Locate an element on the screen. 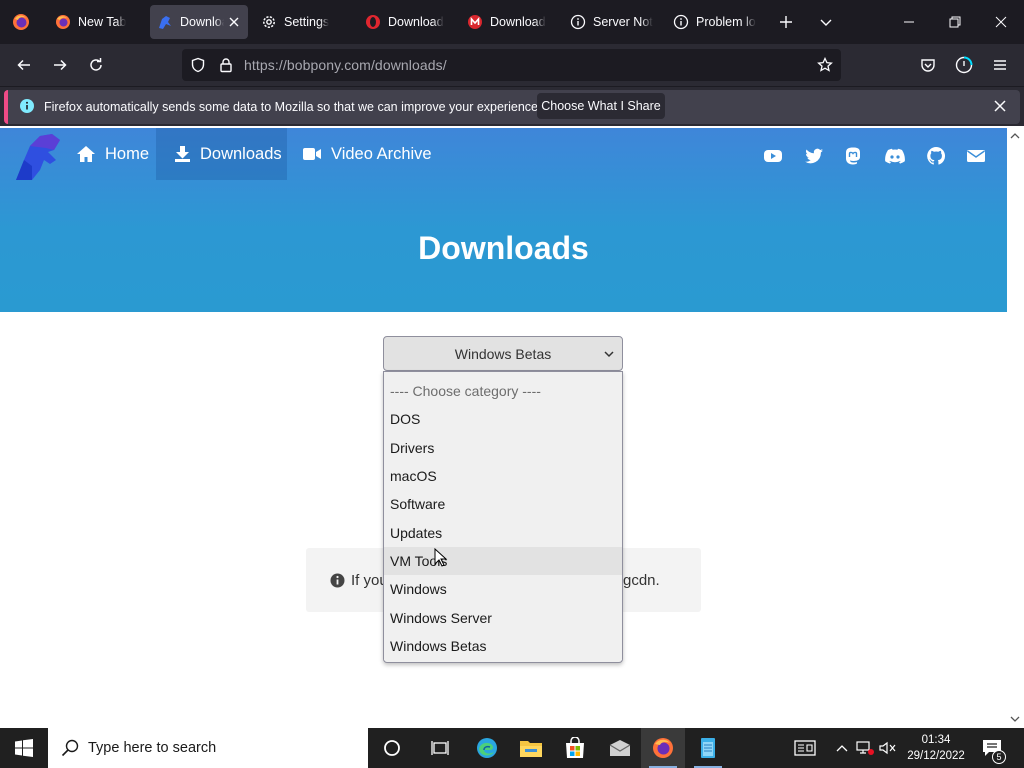 The width and height of the screenshot is (1024, 768). tab-download-opera: Download is located at coordinates (406, 22).